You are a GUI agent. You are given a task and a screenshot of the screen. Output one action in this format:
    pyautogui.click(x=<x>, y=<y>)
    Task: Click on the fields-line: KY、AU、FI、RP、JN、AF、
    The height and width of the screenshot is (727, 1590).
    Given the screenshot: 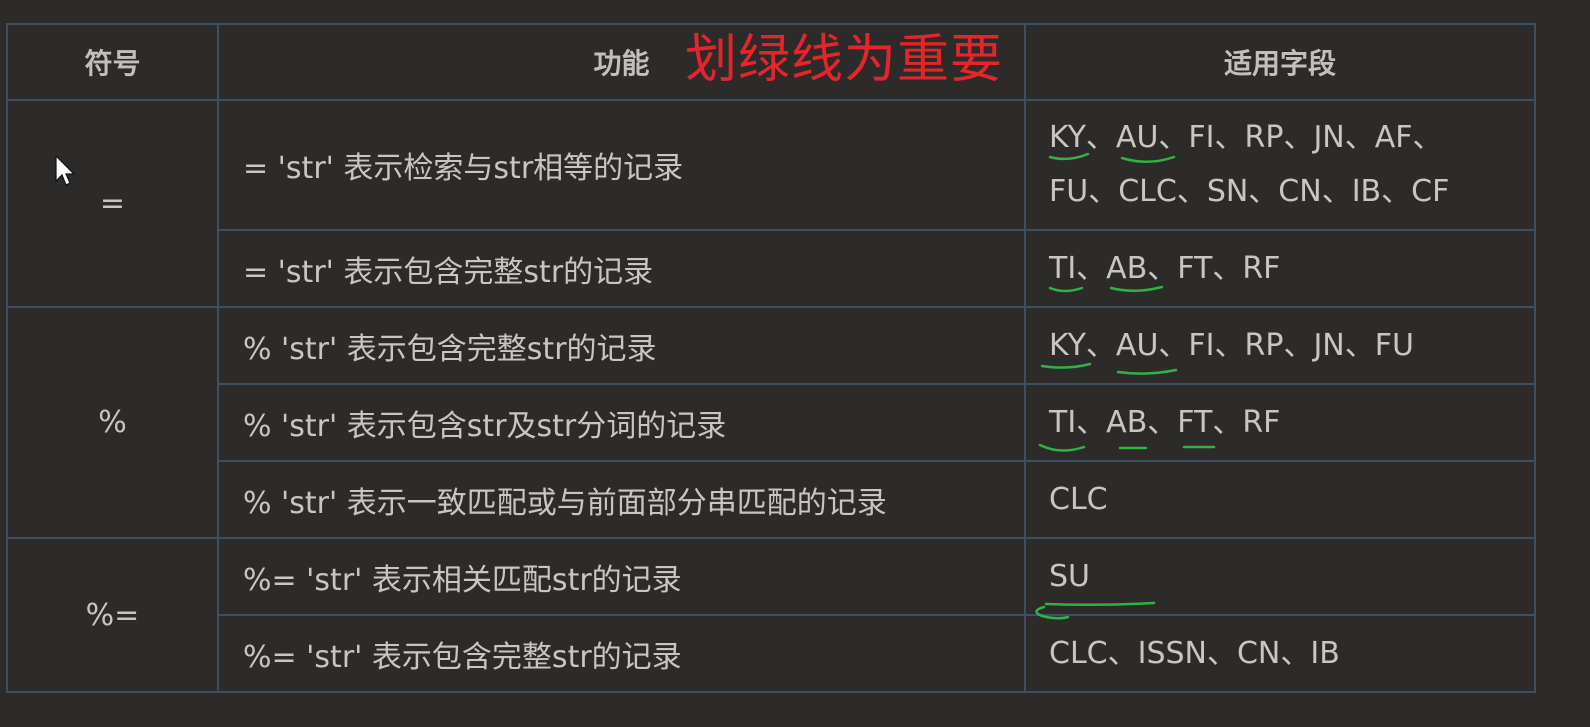 What is the action you would take?
    pyautogui.click(x=1246, y=137)
    